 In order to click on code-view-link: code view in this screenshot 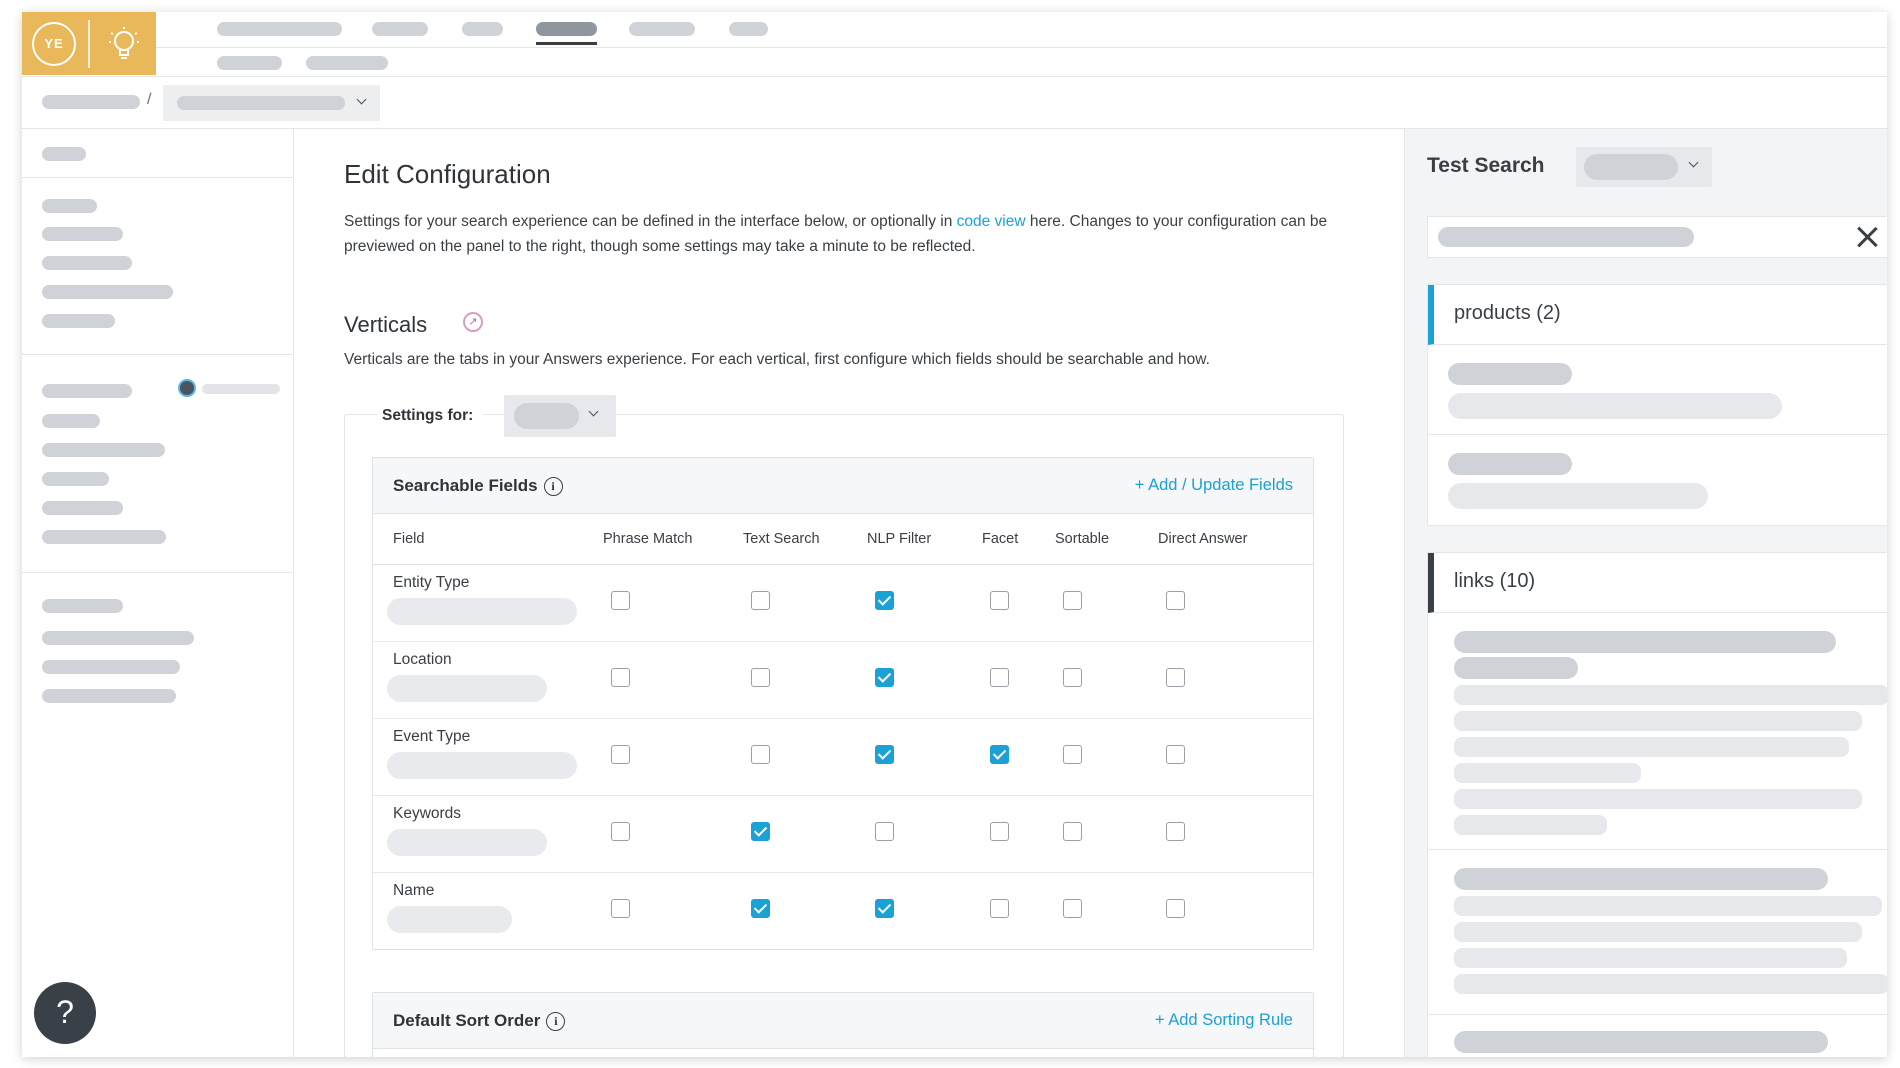, I will do `click(991, 221)`.